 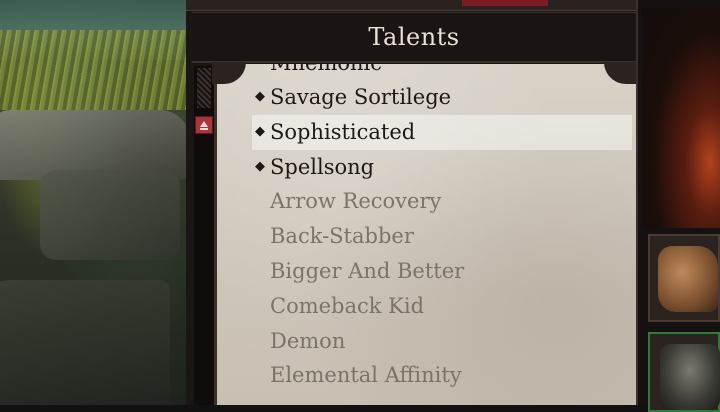 I want to click on top-tab-strip, so click(x=413, y=5).